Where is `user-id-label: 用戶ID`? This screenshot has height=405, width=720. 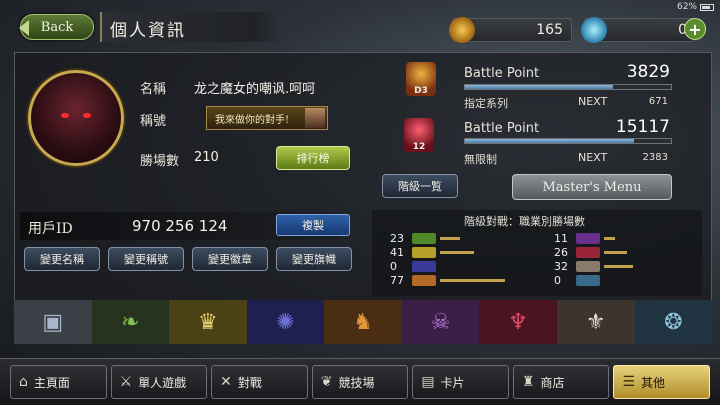 user-id-label: 用戶ID is located at coordinates (50, 229).